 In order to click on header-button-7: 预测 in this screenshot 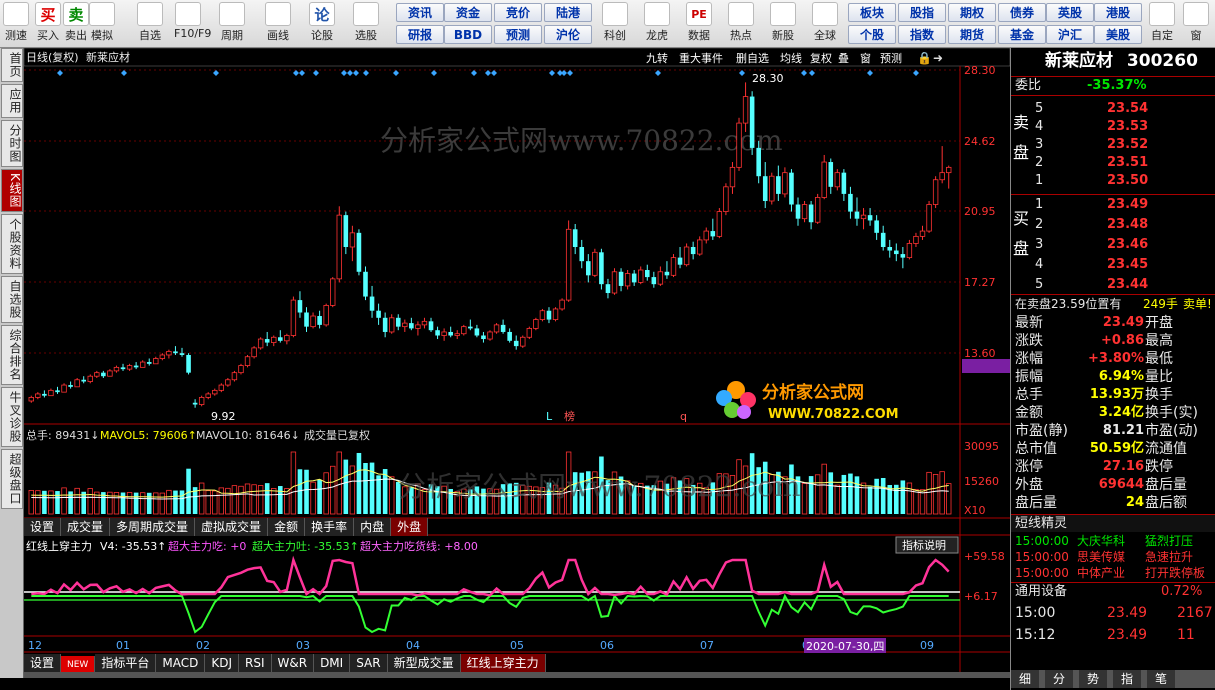, I will do `click(891, 58)`.